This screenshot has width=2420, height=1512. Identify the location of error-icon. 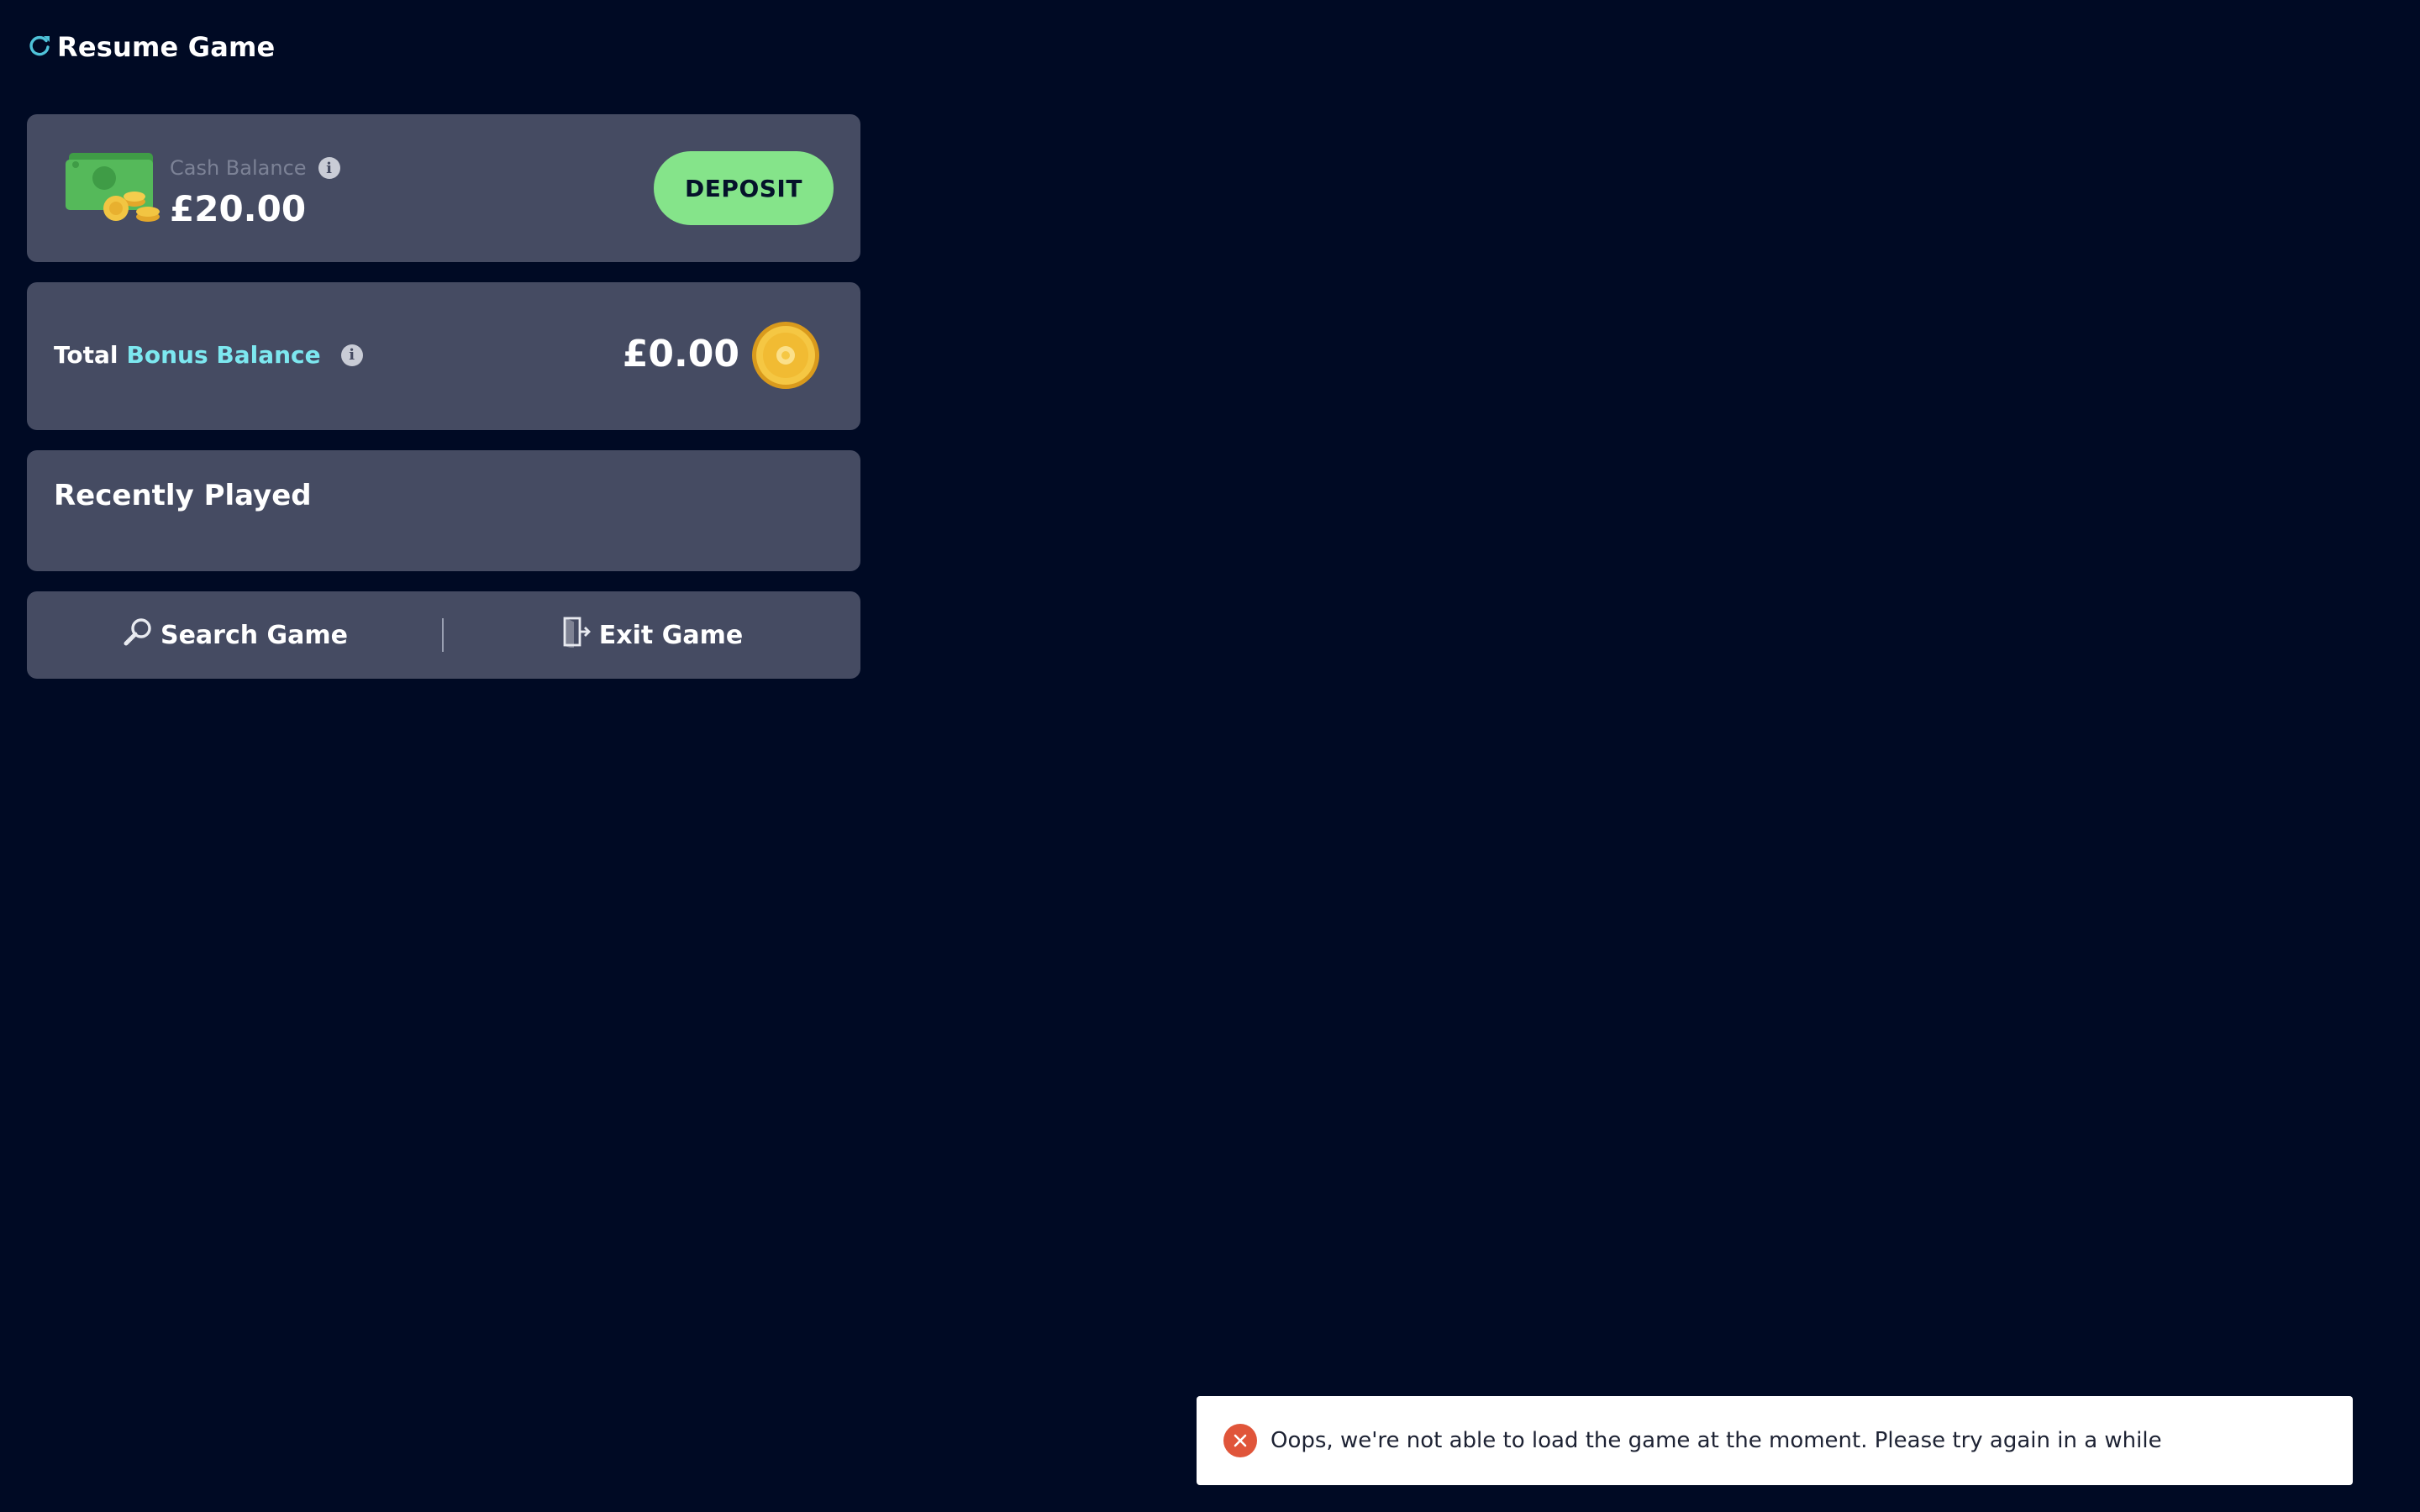
(1240, 1440).